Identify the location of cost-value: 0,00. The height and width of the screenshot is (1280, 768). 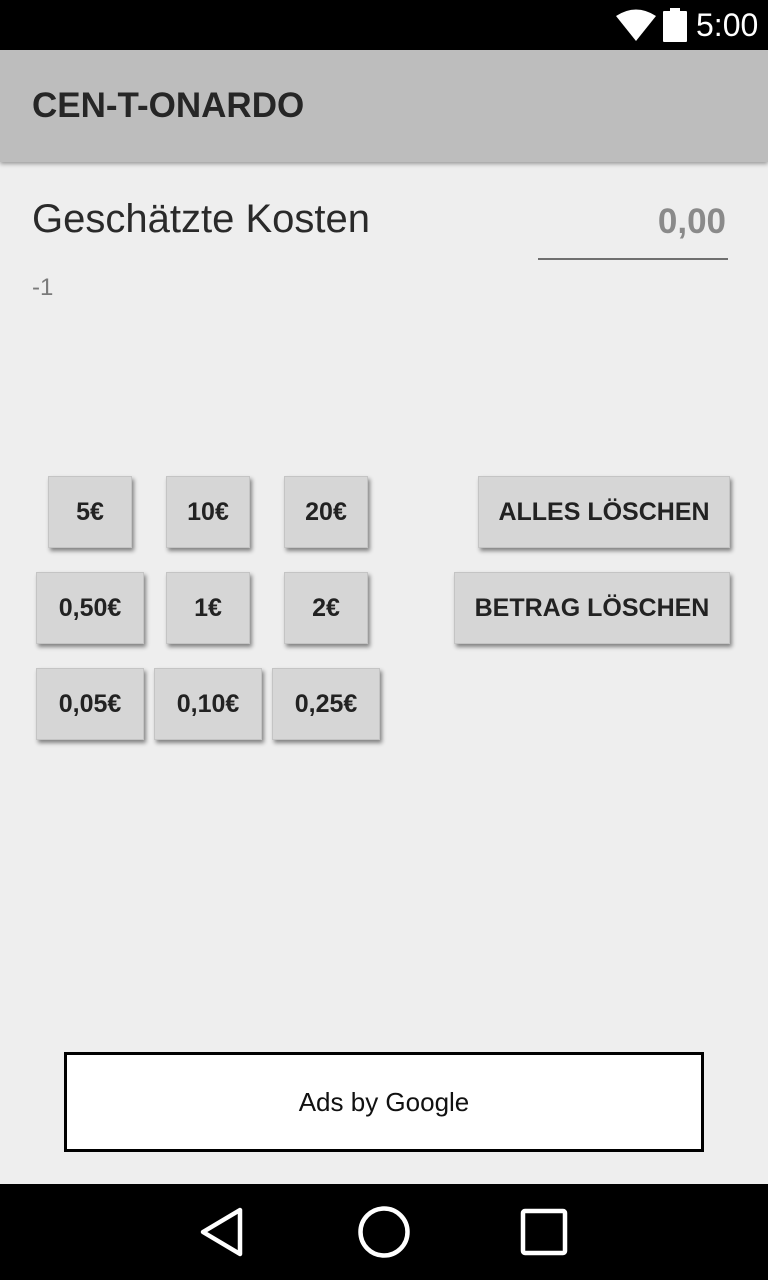
(691, 221).